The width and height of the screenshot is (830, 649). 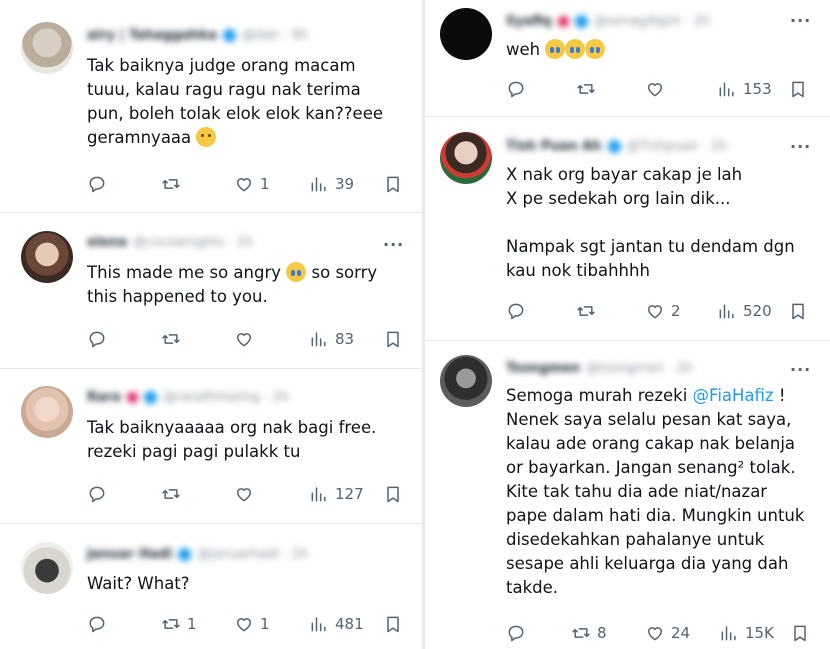 I want to click on tweet-author-header: elena @cocoanights · 2h, so click(x=170, y=242).